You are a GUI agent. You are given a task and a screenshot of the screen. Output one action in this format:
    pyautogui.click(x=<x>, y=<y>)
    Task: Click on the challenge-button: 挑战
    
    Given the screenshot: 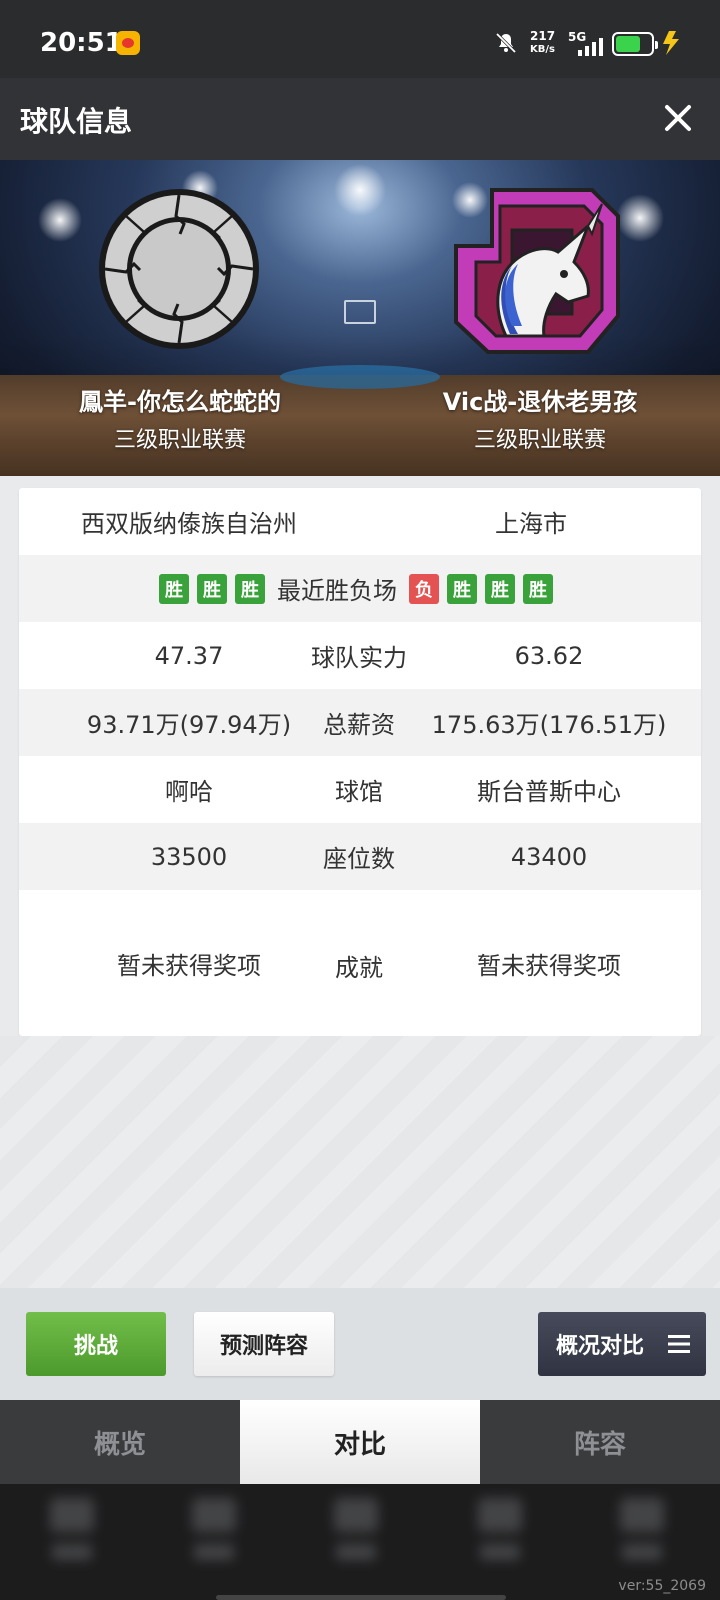 What is the action you would take?
    pyautogui.click(x=96, y=1344)
    